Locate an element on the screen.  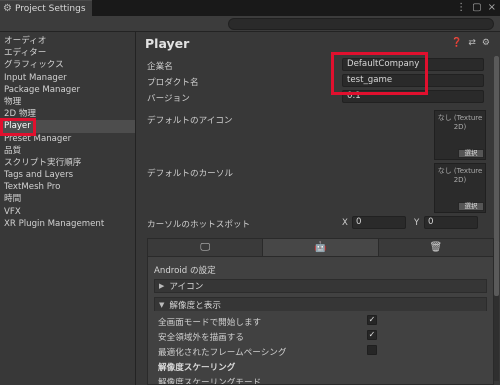
hotspot-y-label: Y is located at coordinates (417, 223).